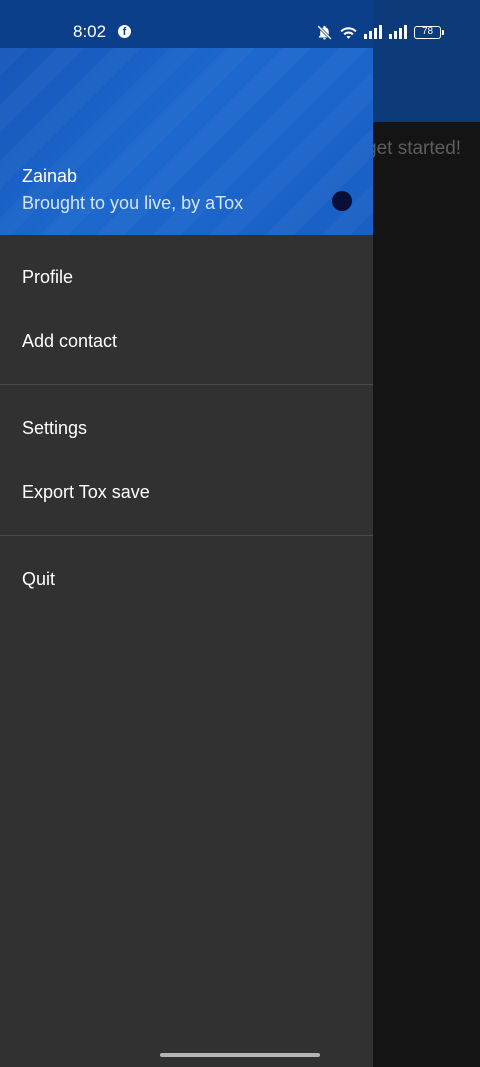 Image resolution: width=480 pixels, height=1067 pixels. Describe the element at coordinates (324, 32) in the screenshot. I see `notifications-muted-icon` at that location.